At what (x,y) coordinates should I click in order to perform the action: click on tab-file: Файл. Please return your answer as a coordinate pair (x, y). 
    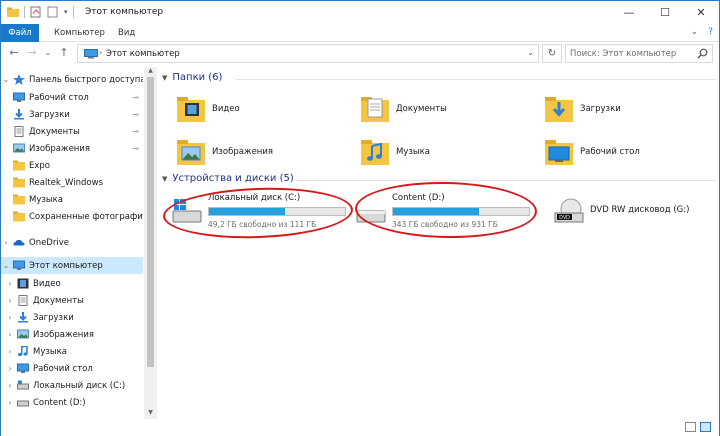
    Looking at the image, I should click on (20, 33).